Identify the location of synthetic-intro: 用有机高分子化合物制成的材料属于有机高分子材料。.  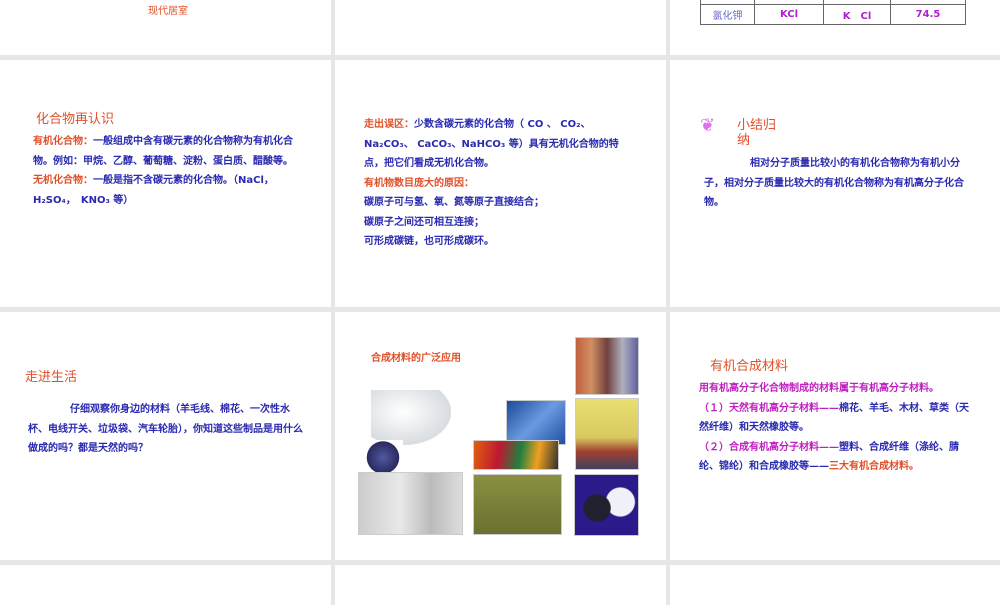
(819, 388).